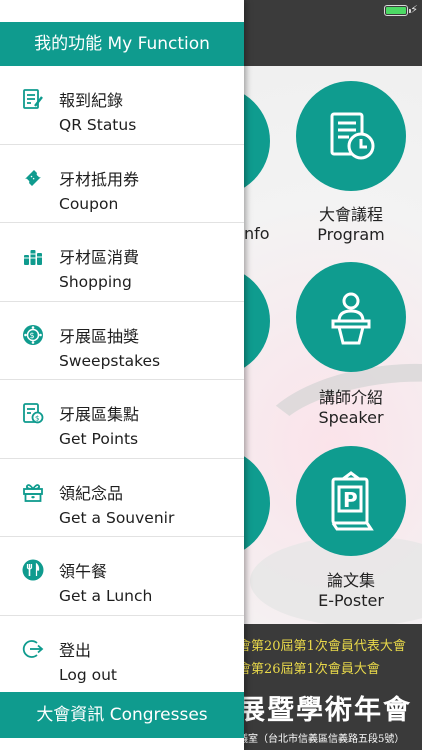  I want to click on drawer-header: 我的功能 My Function, so click(122, 44).